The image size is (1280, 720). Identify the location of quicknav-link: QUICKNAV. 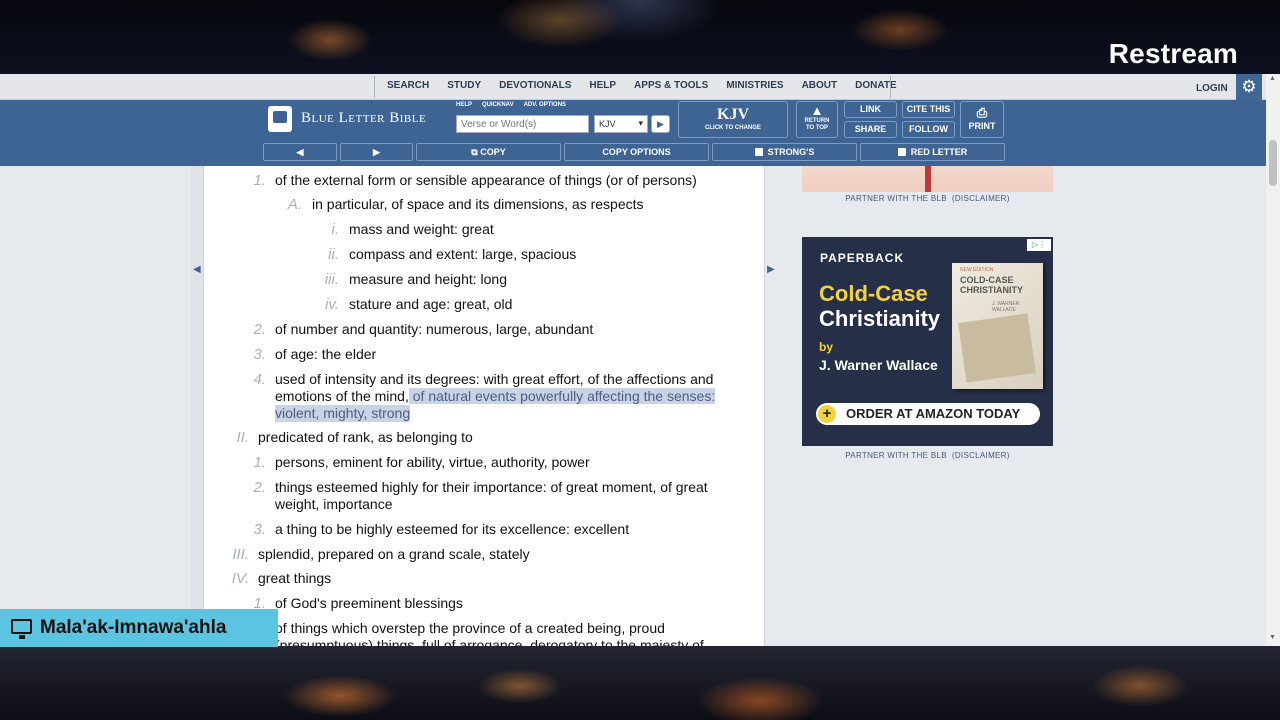
(498, 105).